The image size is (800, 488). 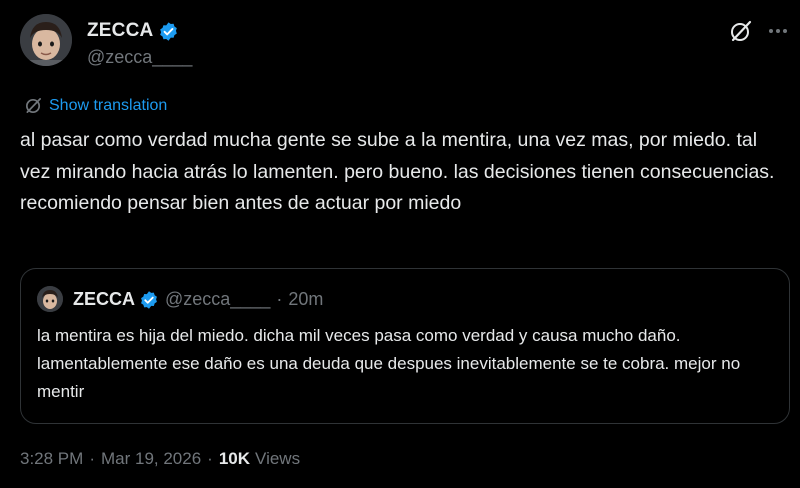 I want to click on show-translation-link: Show translation, so click(x=95, y=105).